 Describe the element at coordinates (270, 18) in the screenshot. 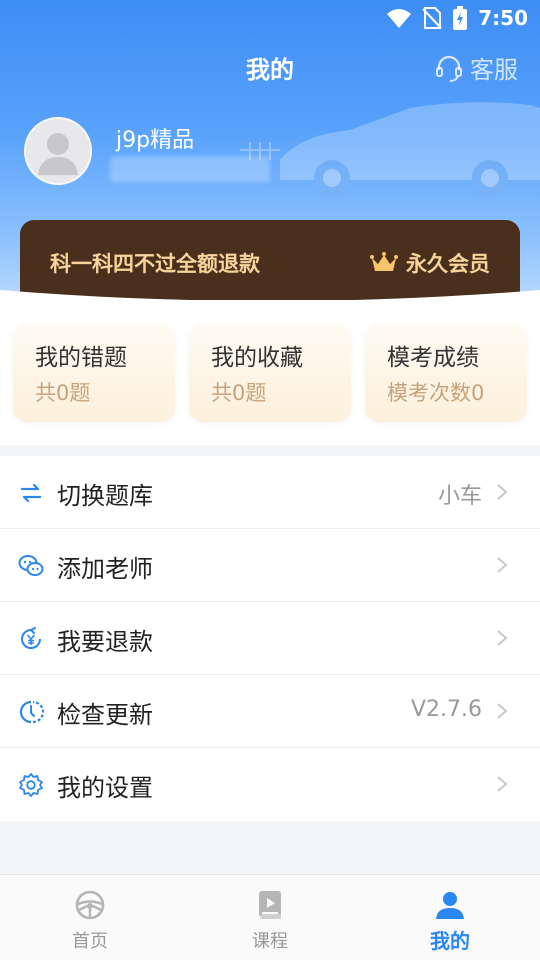

I see `status-bar: 7:50` at that location.